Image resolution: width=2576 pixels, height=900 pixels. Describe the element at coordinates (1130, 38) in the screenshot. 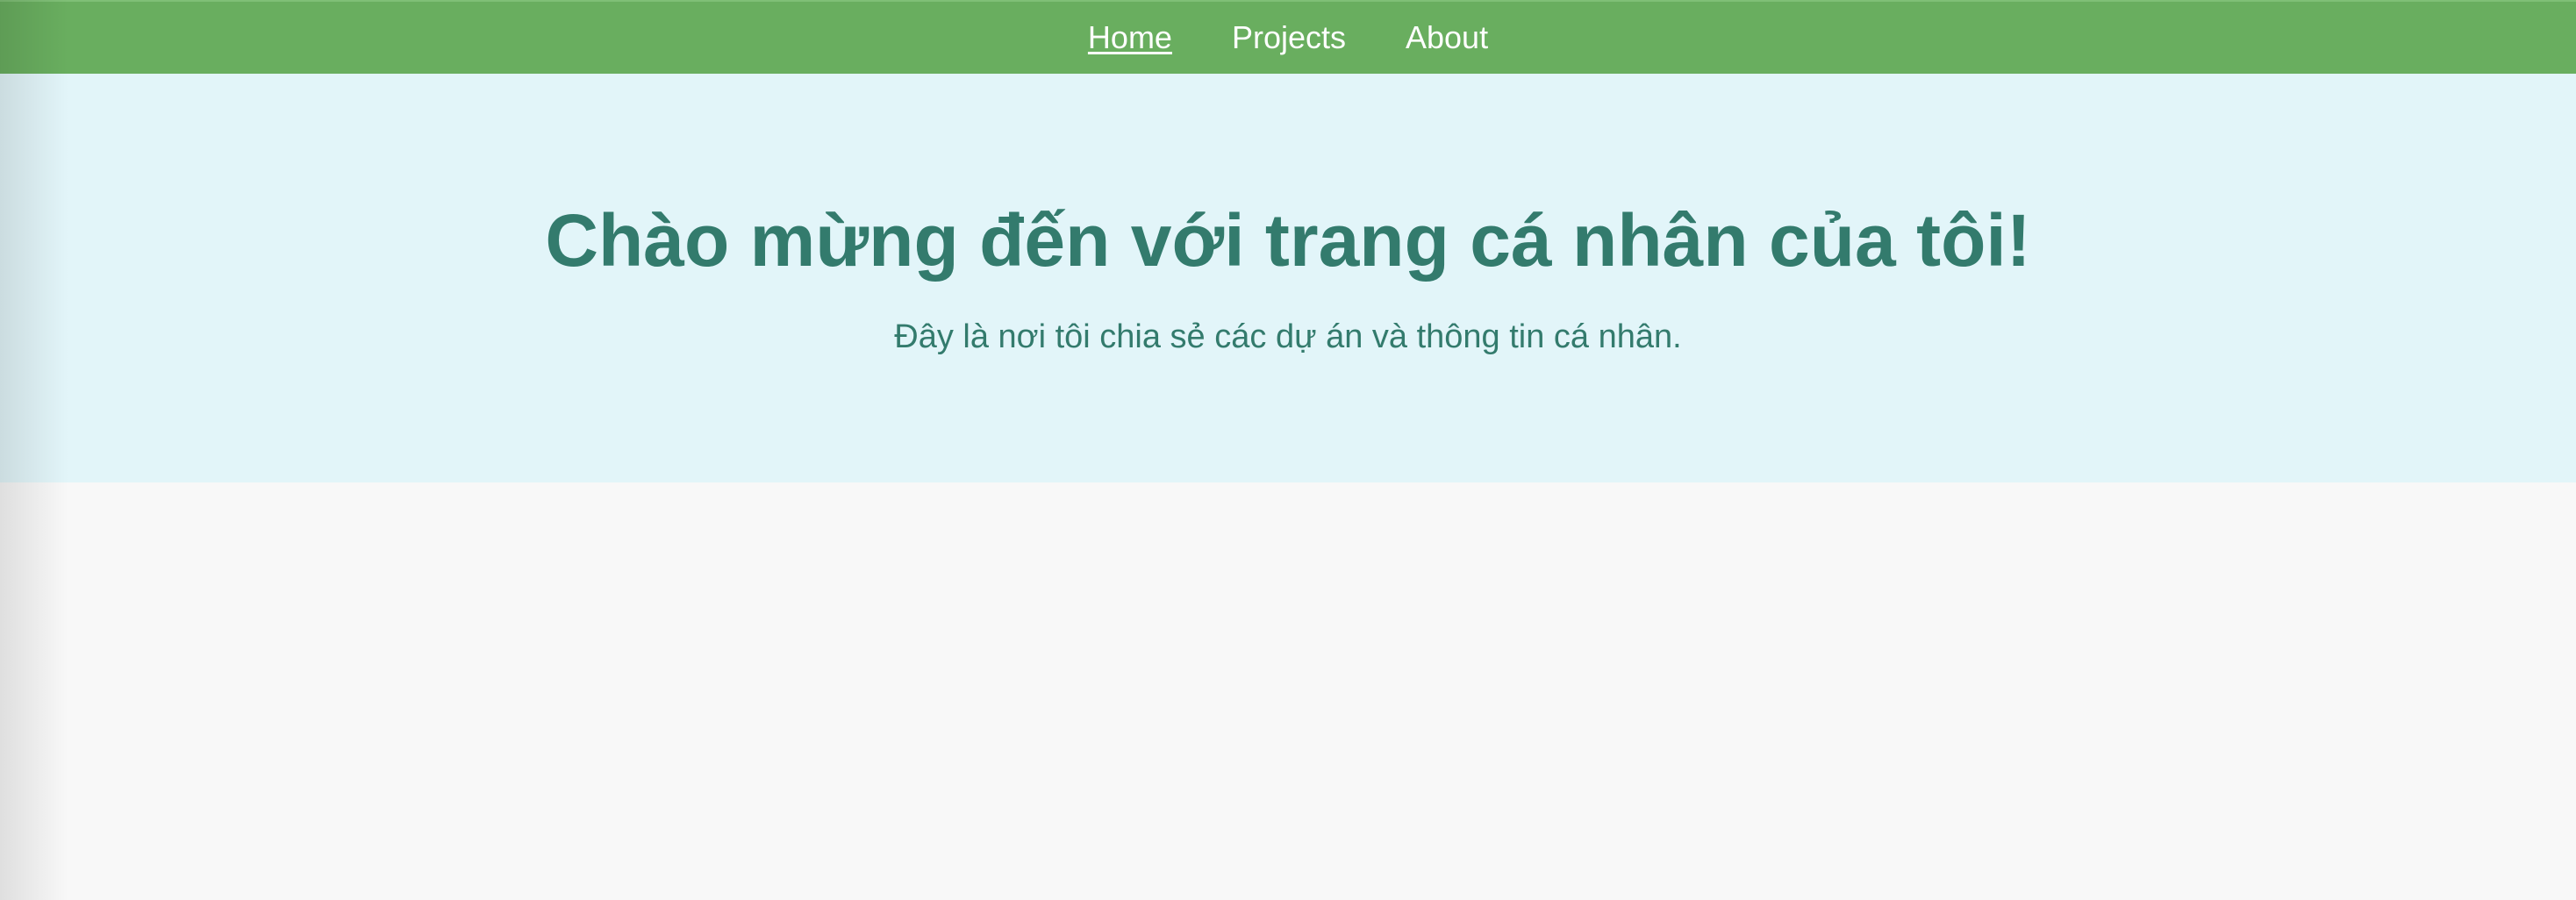

I see `nav-link-home: Home` at that location.